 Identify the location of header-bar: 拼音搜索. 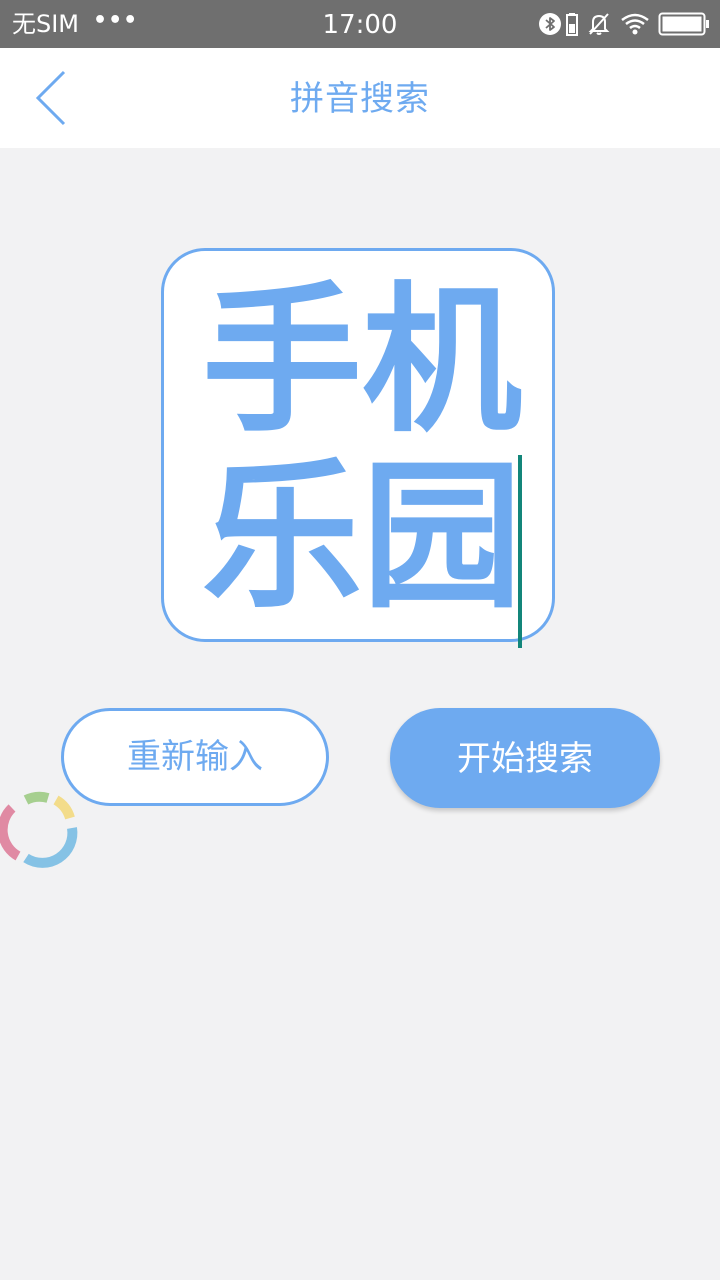
(360, 98).